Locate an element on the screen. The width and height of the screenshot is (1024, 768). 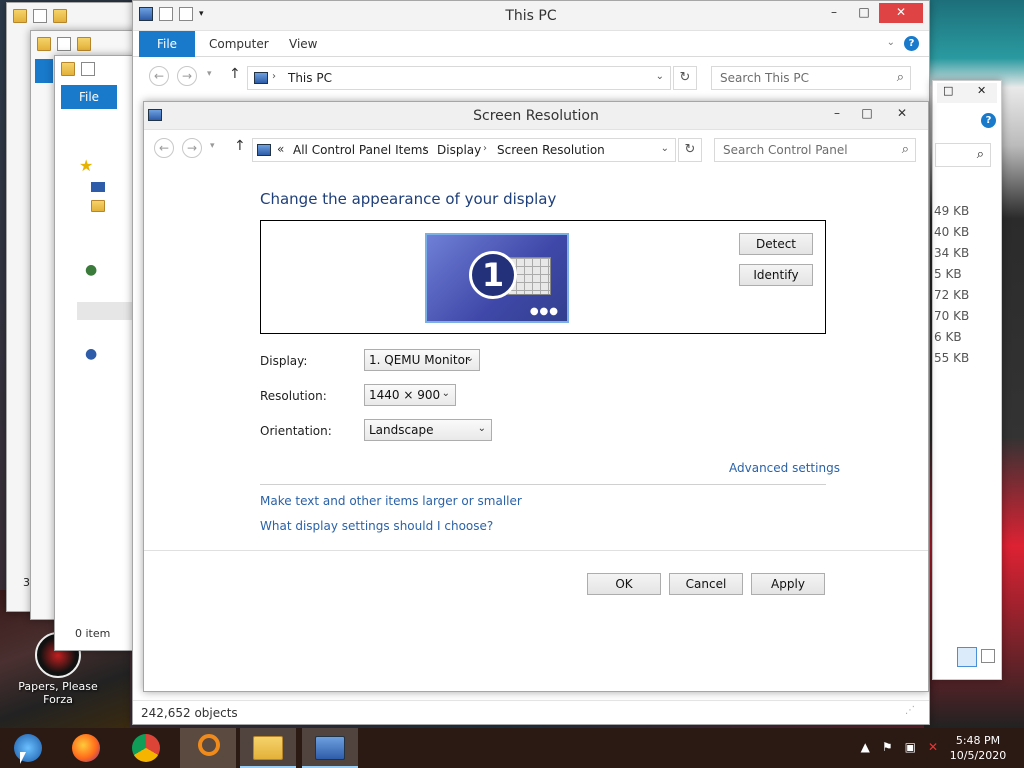
background-window-right: □ ✕ ? ⌕ is located at coordinates (967, 380).